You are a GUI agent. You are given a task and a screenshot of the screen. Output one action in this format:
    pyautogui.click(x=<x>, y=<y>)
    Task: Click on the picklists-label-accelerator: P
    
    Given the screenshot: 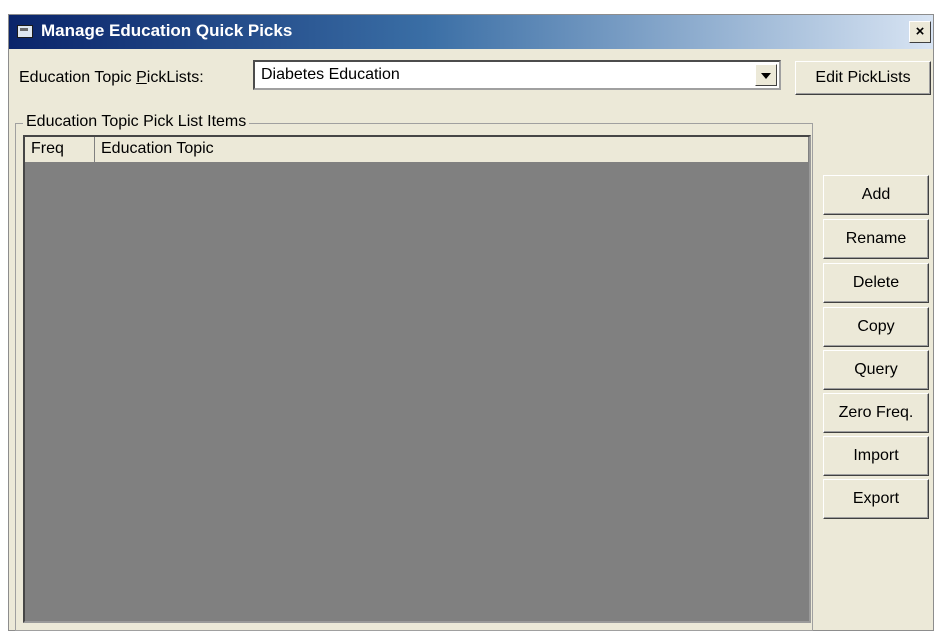 What is the action you would take?
    pyautogui.click(x=141, y=77)
    